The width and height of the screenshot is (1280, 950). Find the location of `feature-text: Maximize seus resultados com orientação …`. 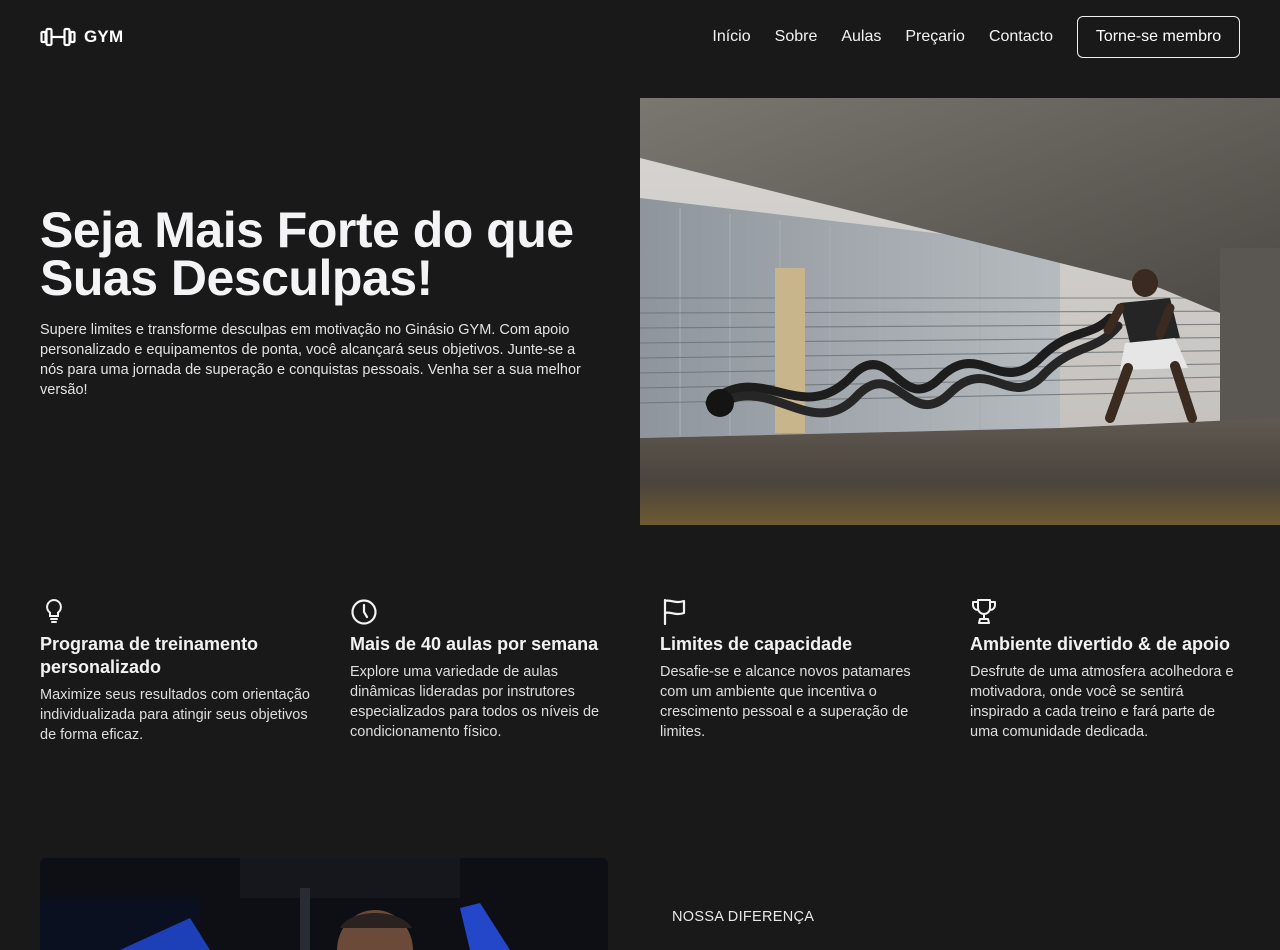

feature-text: Maximize seus resultados com orientação … is located at coordinates (175, 715).